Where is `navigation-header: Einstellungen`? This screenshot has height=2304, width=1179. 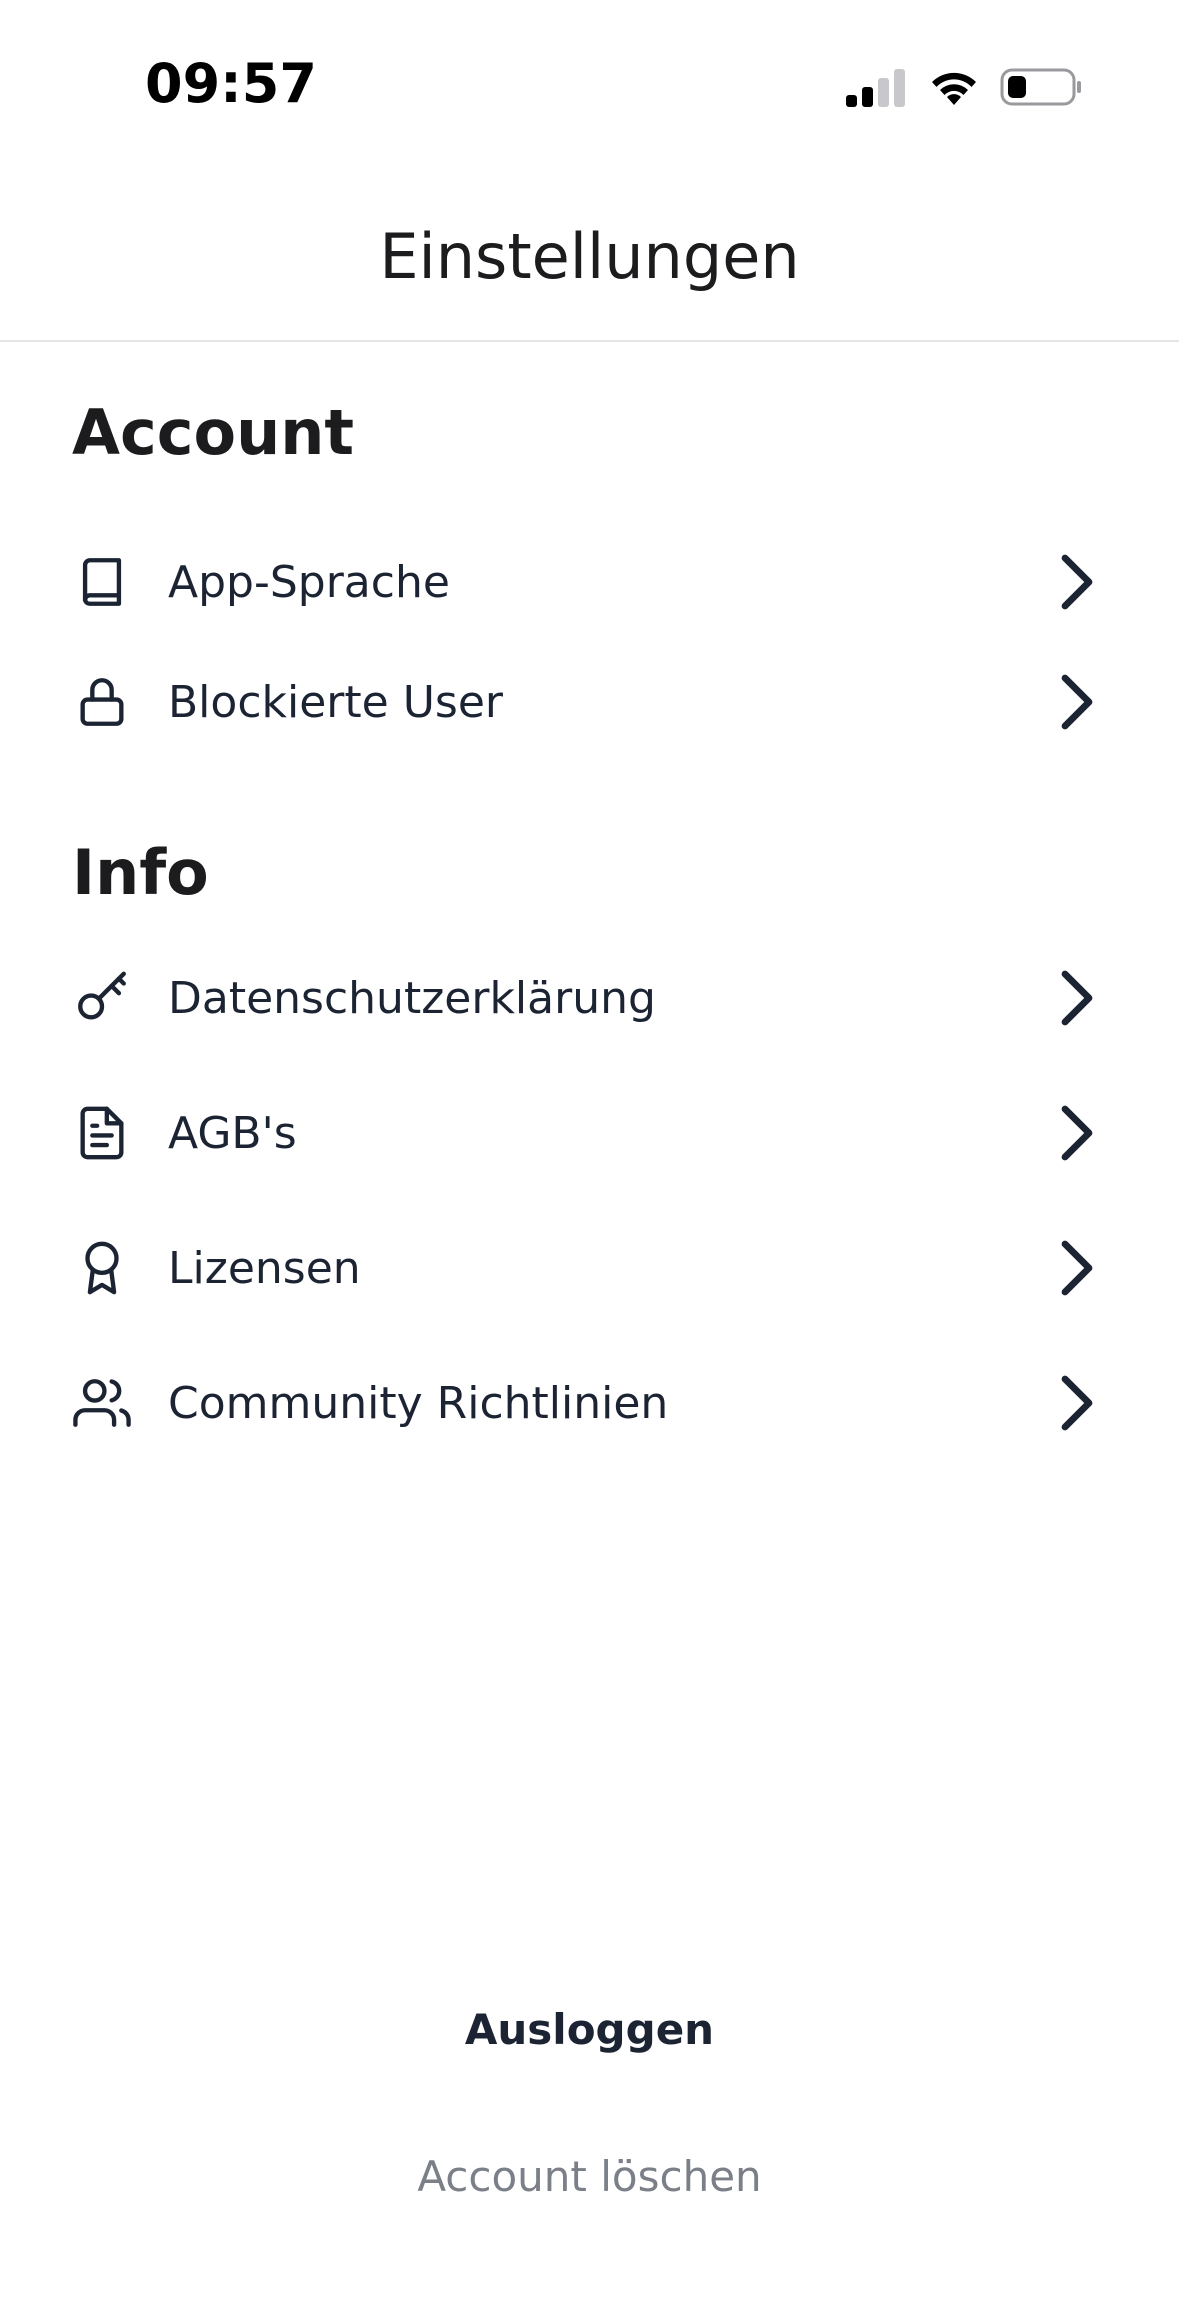 navigation-header: Einstellungen is located at coordinates (589, 256).